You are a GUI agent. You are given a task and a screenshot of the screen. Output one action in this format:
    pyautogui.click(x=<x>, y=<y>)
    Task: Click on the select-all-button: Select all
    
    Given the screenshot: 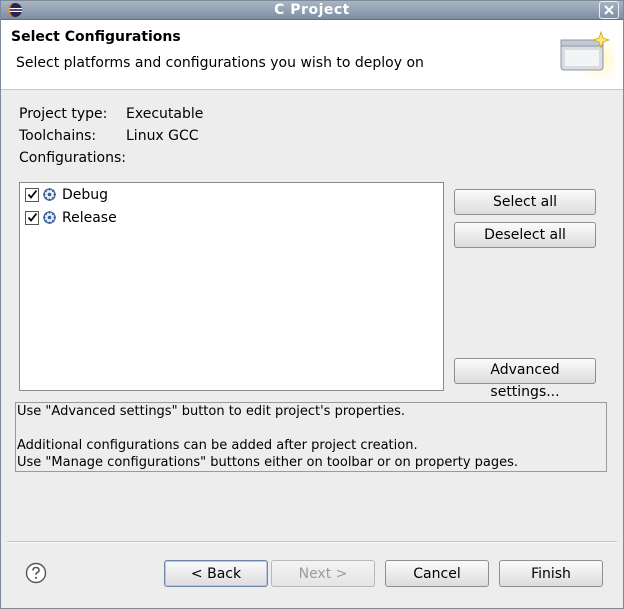 What is the action you would take?
    pyautogui.click(x=525, y=202)
    